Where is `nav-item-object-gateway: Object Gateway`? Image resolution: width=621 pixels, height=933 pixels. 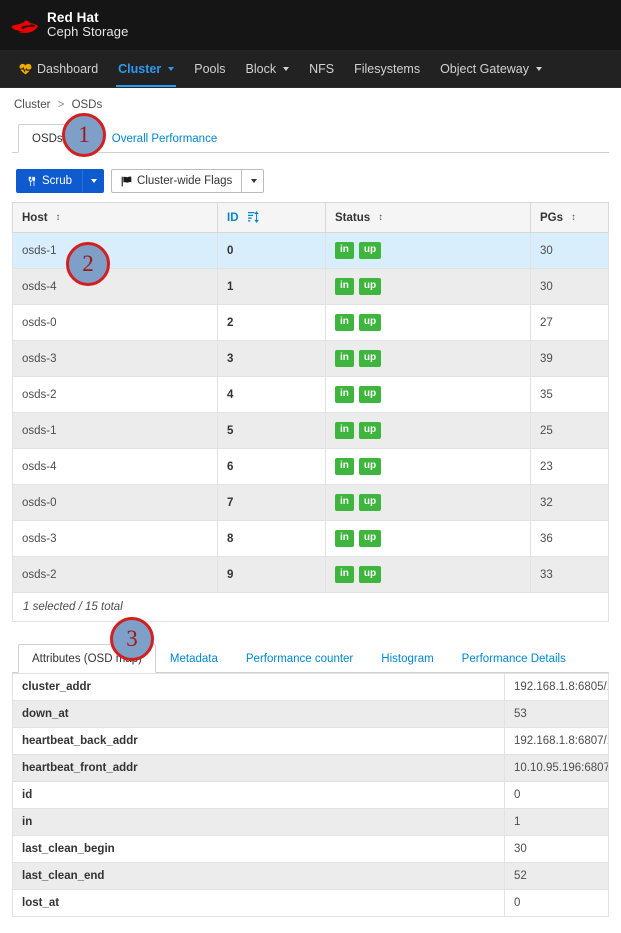
nav-item-object-gateway: Object Gateway is located at coordinates (491, 68).